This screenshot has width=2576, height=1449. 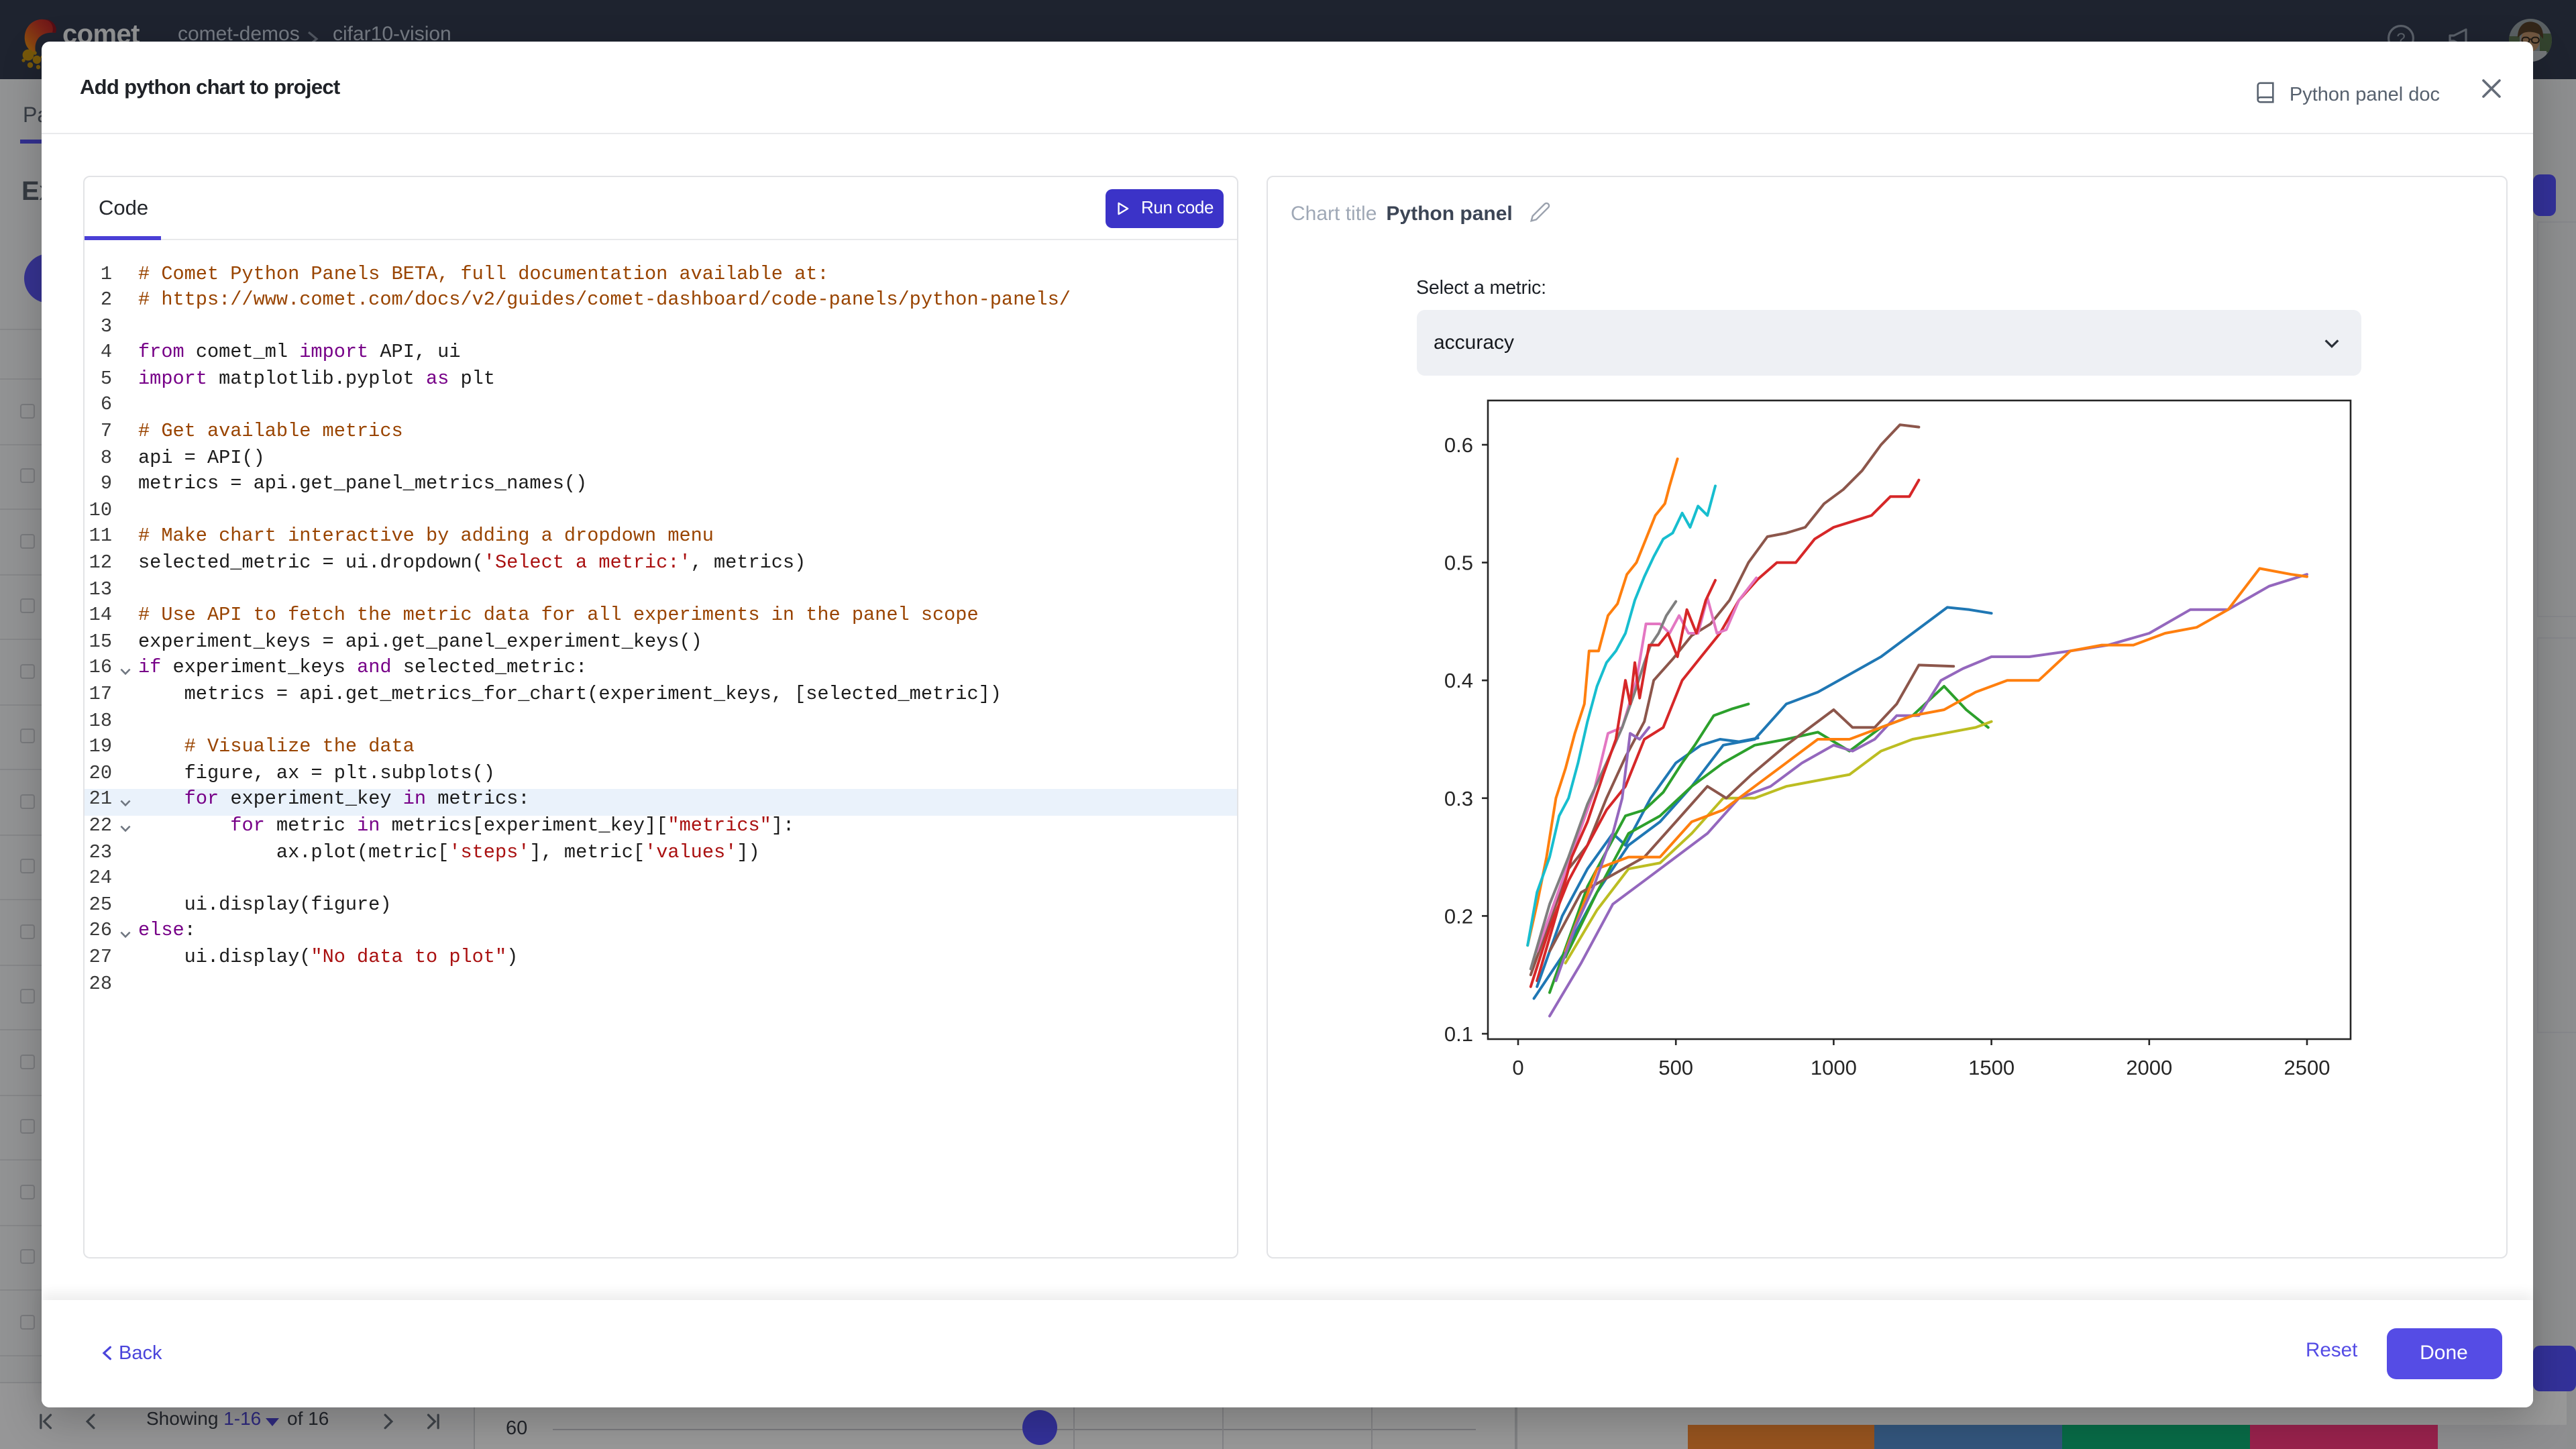 What do you see at coordinates (1834, 1067) in the screenshot?
I see `svg-text: 1000` at bounding box center [1834, 1067].